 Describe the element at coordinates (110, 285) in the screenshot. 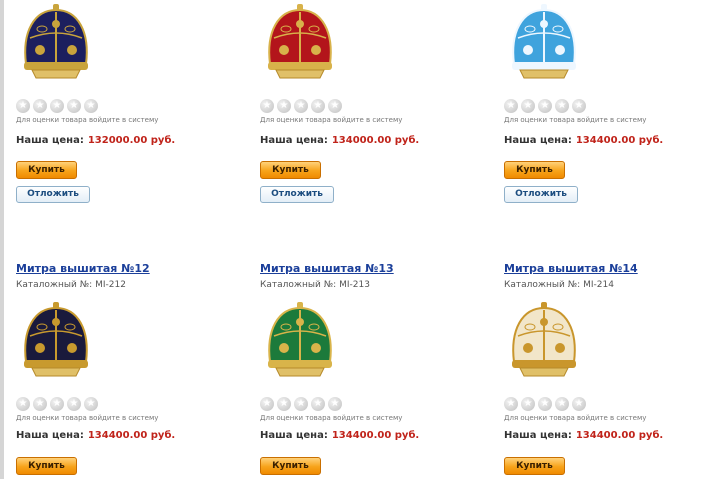

I see `catalog-value: MI-212` at that location.